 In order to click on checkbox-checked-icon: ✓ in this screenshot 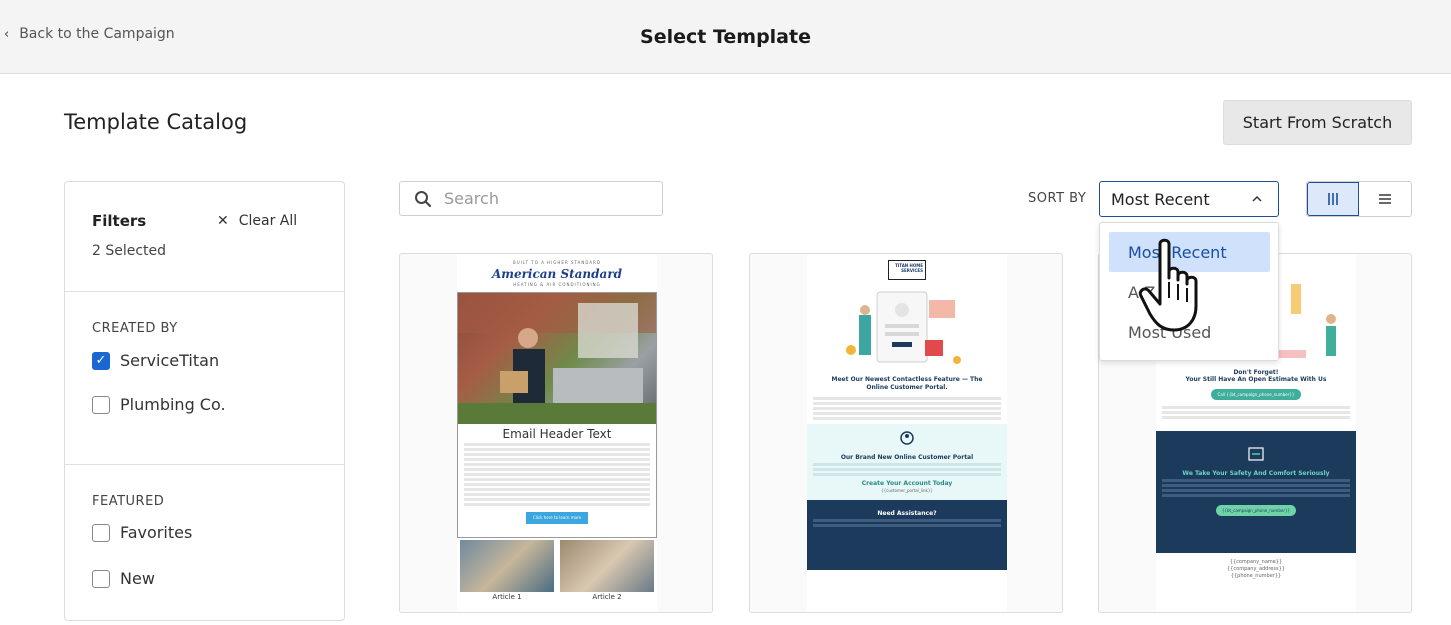, I will do `click(101, 360)`.